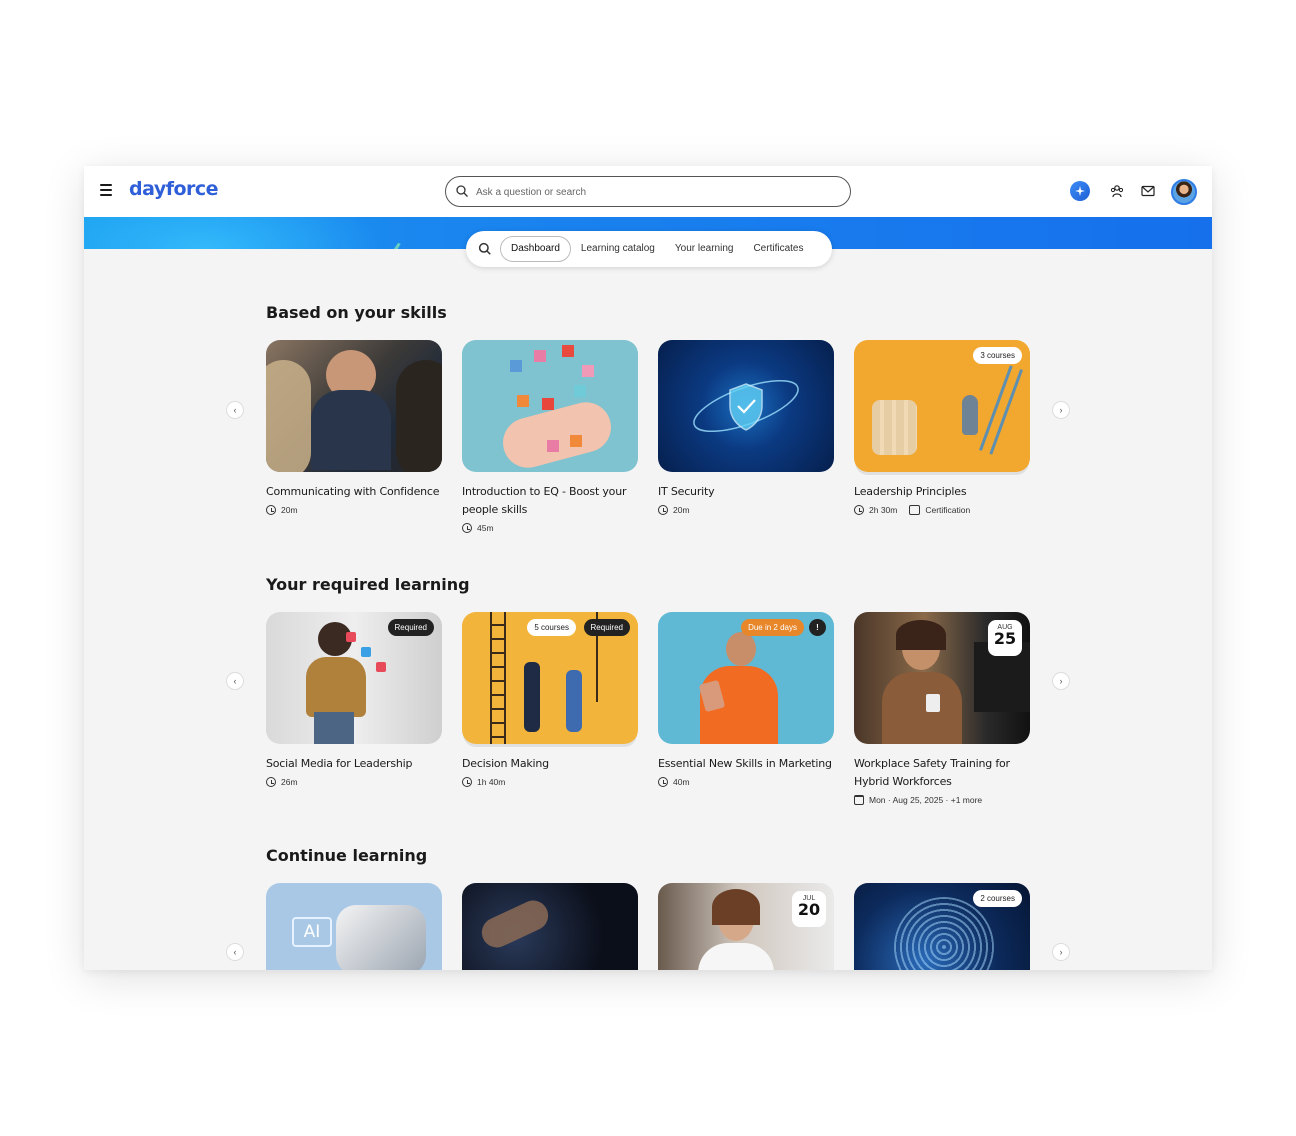 The image size is (1296, 1136). I want to click on course-card: IT Security 20m, so click(746, 427).